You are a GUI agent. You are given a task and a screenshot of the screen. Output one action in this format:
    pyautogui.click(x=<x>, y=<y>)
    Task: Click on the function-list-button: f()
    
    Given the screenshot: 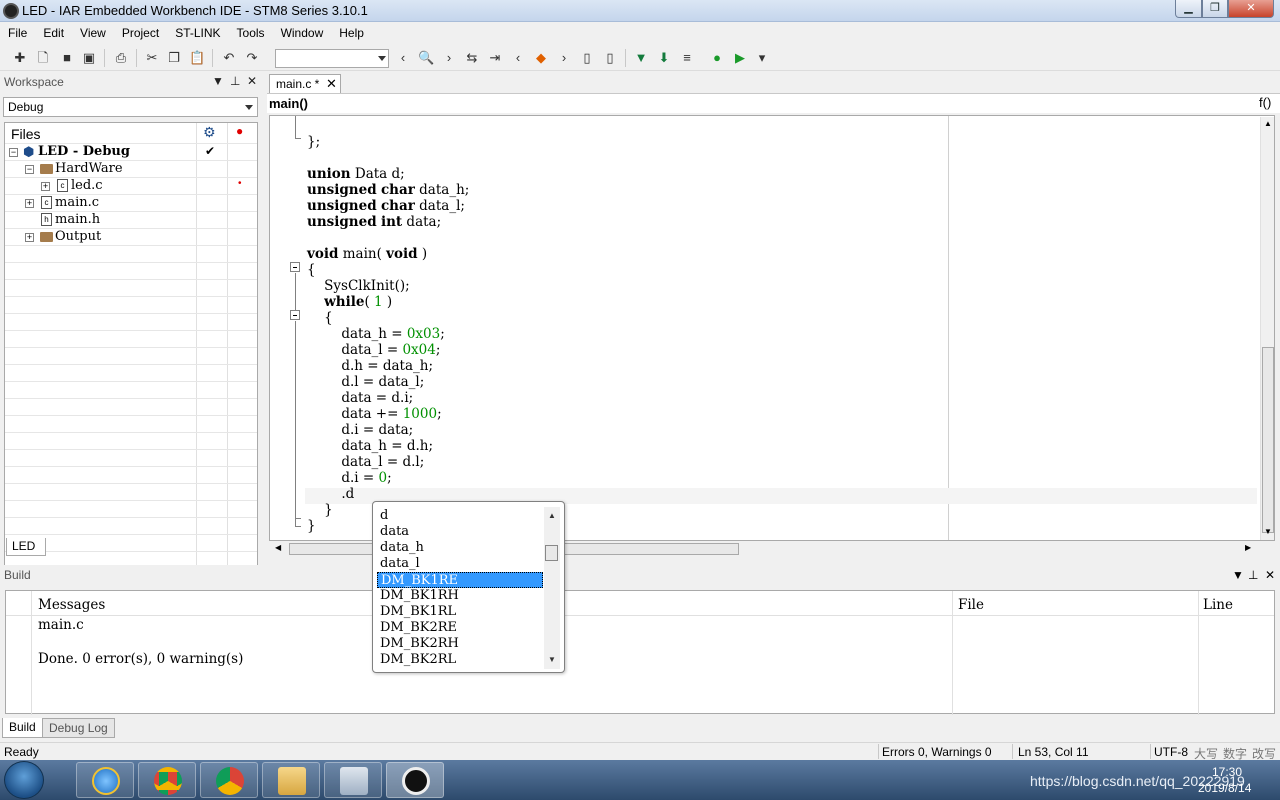 What is the action you would take?
    pyautogui.click(x=1265, y=102)
    